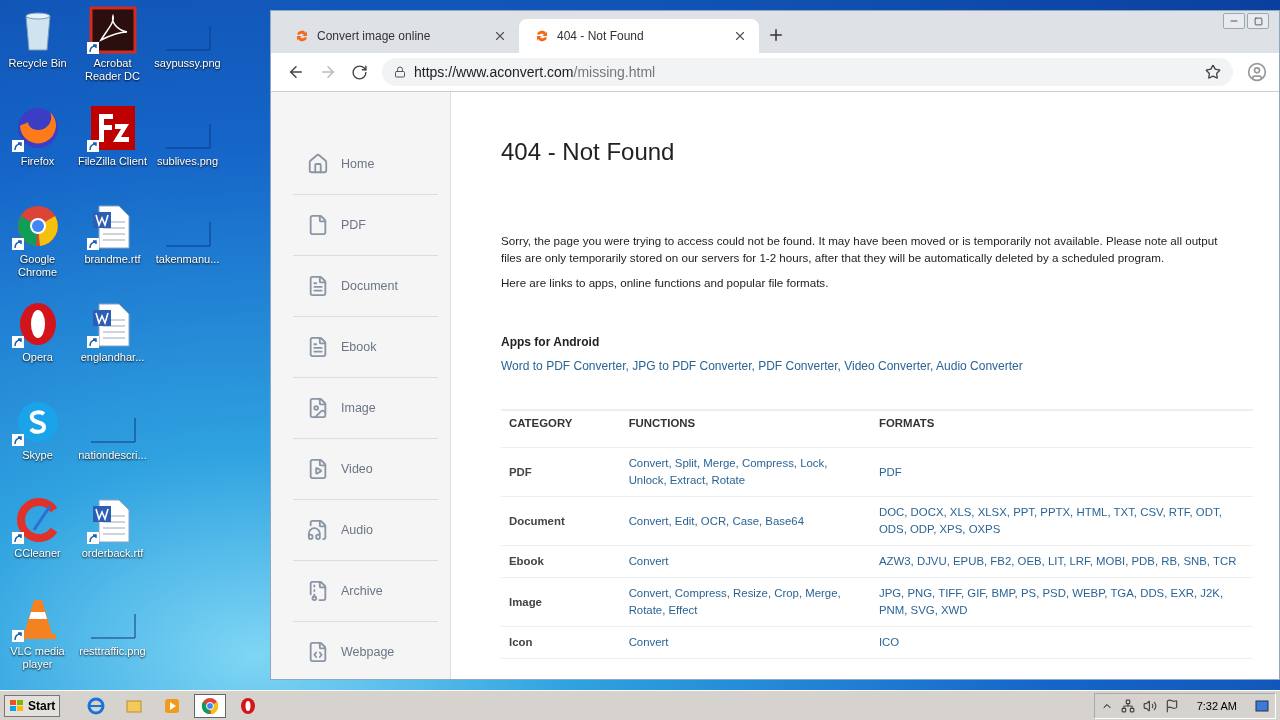  Describe the element at coordinates (112, 70) in the screenshot. I see `desktop-icon-label: Acrobat Reader DC` at that location.